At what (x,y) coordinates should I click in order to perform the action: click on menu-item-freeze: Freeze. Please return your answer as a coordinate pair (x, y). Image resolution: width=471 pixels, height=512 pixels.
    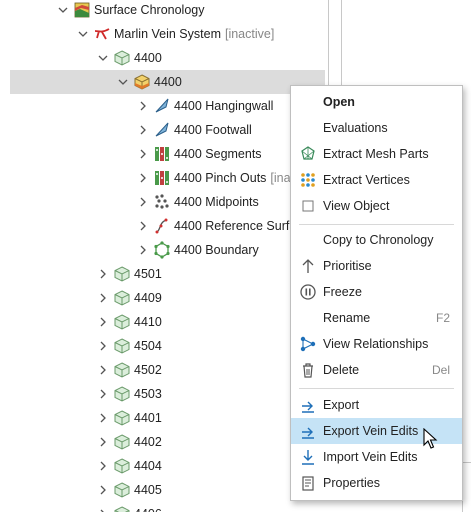
    Looking at the image, I should click on (376, 292).